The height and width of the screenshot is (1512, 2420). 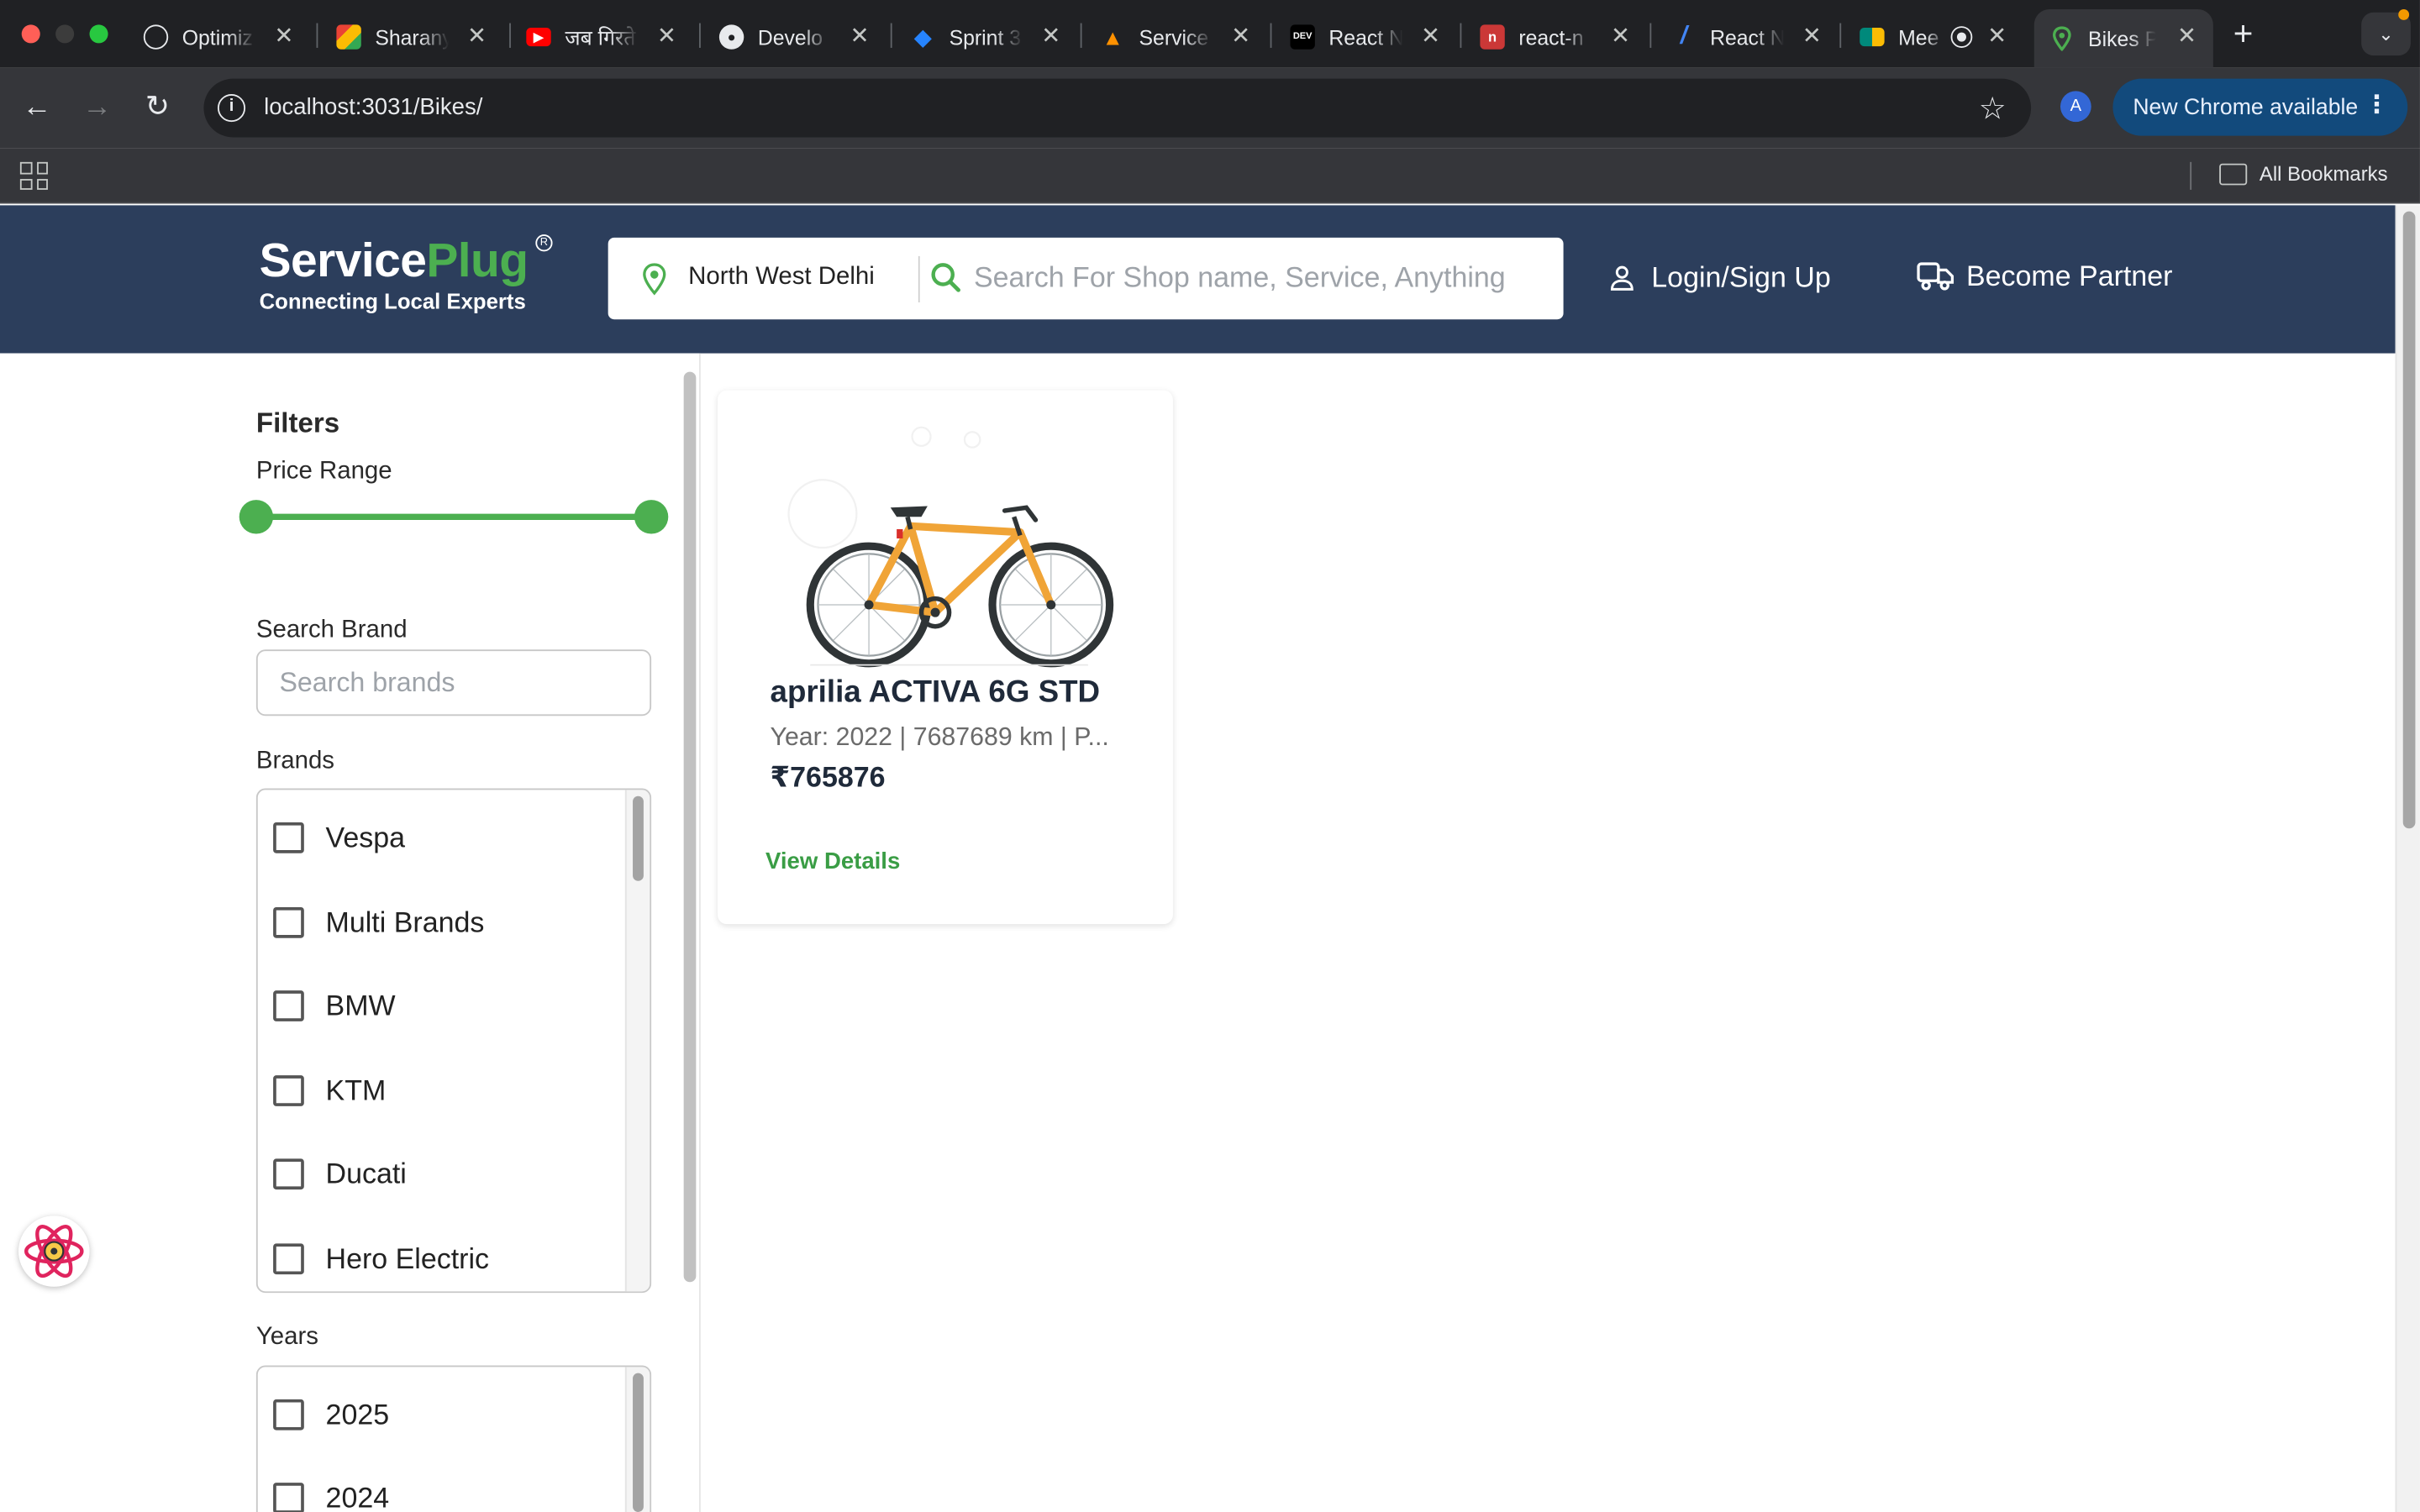 I want to click on apps-grid-icon, so click(x=34, y=175).